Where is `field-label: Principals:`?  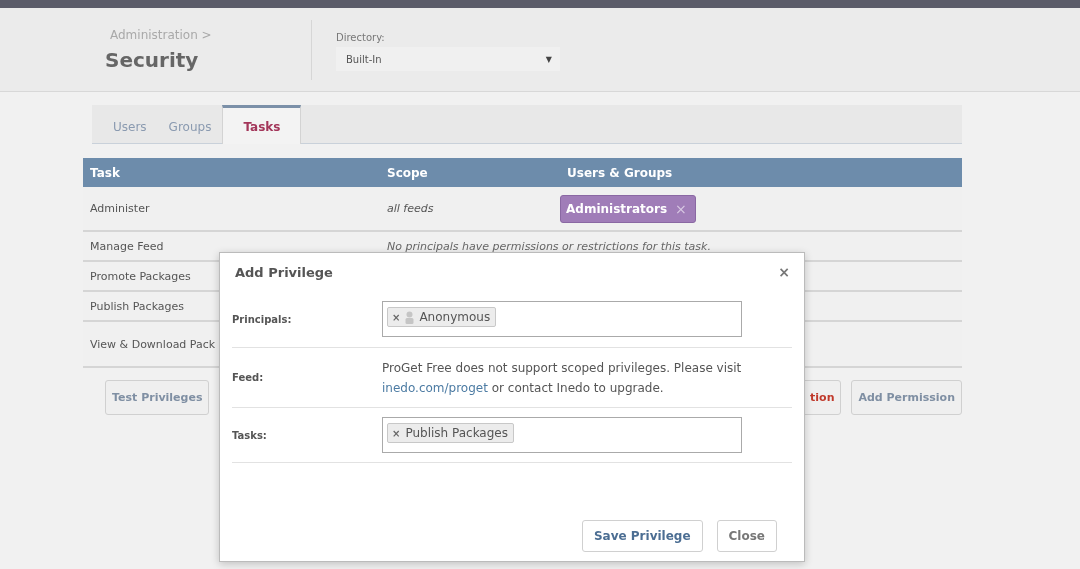
field-label: Principals: is located at coordinates (262, 319).